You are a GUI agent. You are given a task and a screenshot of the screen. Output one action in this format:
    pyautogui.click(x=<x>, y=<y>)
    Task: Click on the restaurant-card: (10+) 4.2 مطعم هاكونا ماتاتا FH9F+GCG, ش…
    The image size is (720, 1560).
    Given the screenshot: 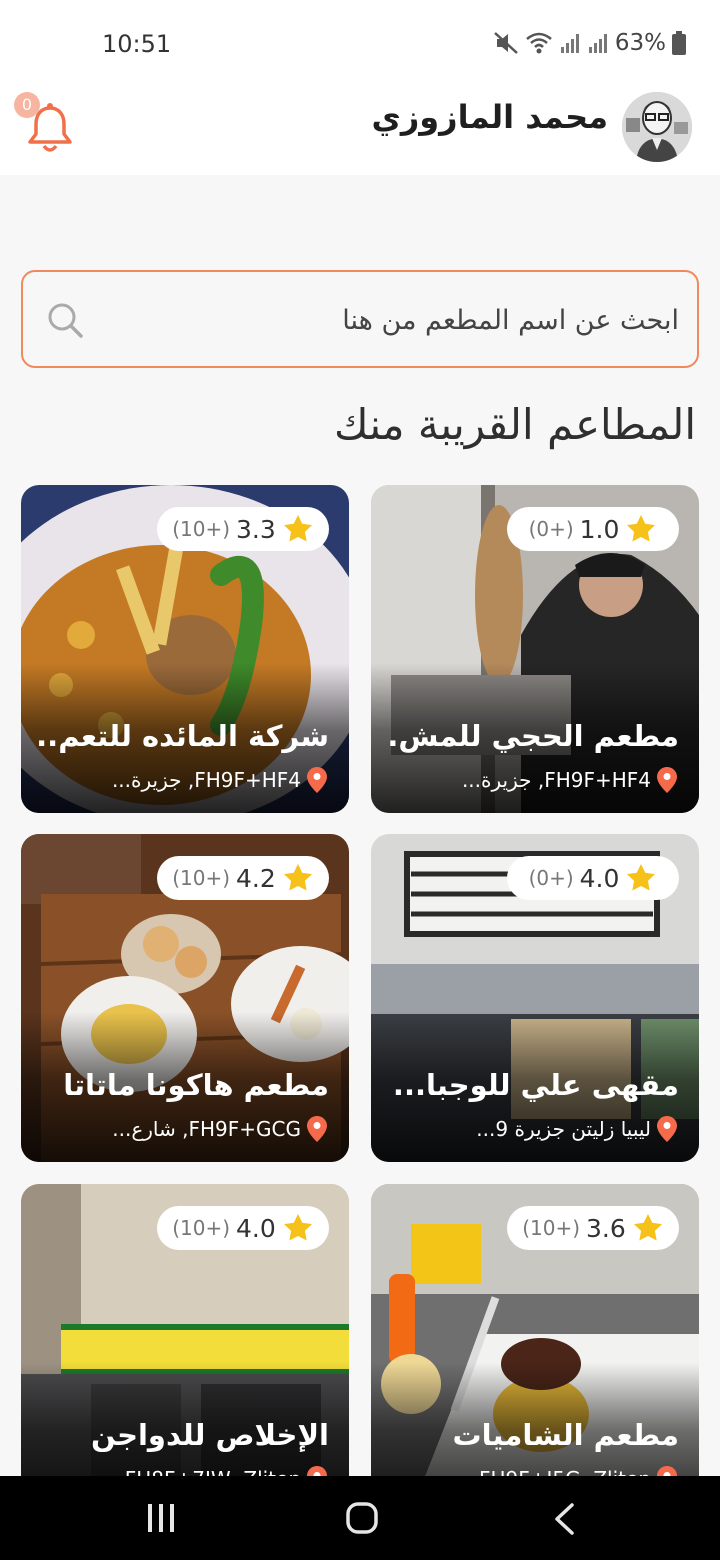 What is the action you would take?
    pyautogui.click(x=185, y=998)
    